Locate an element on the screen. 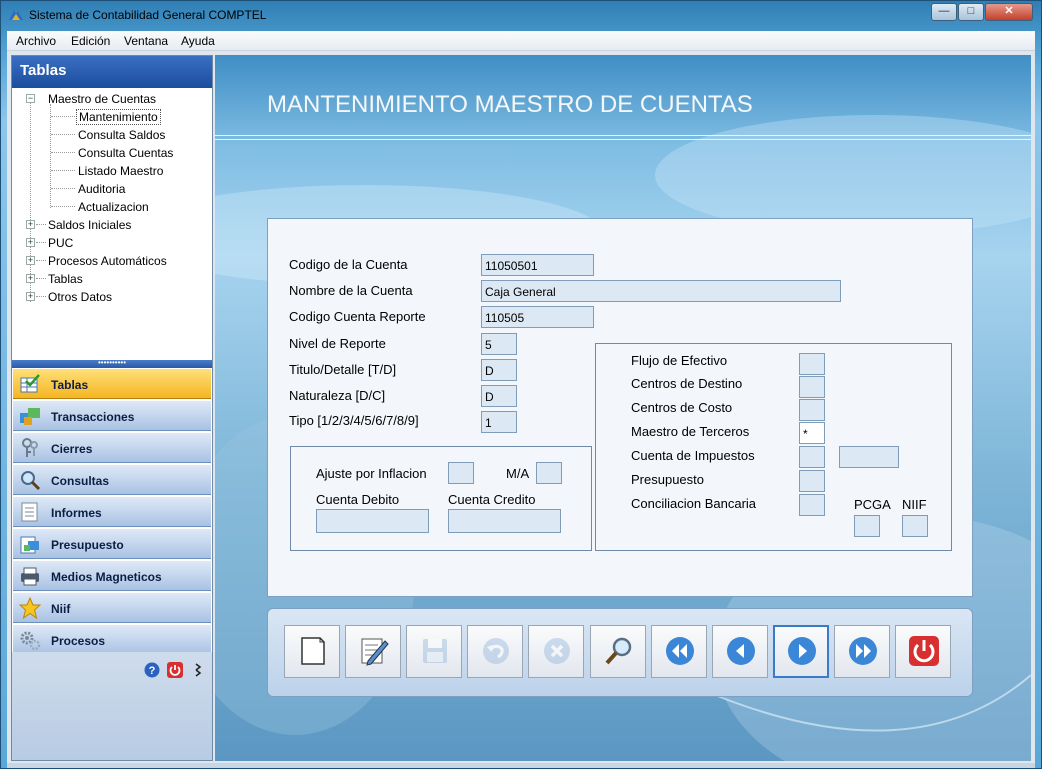 The height and width of the screenshot is (769, 1042). tree-item-mantenimiento: Mantenimiento is located at coordinates (118, 117).